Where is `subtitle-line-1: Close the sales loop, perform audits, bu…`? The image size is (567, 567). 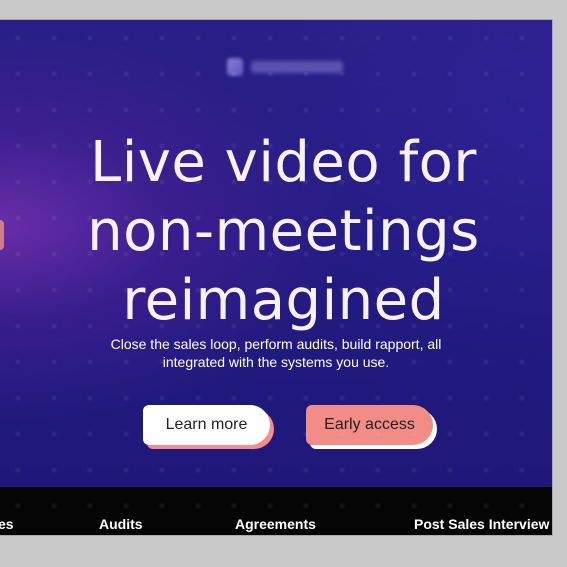 subtitle-line-1: Close the sales loop, perform audits, bu… is located at coordinates (276, 344).